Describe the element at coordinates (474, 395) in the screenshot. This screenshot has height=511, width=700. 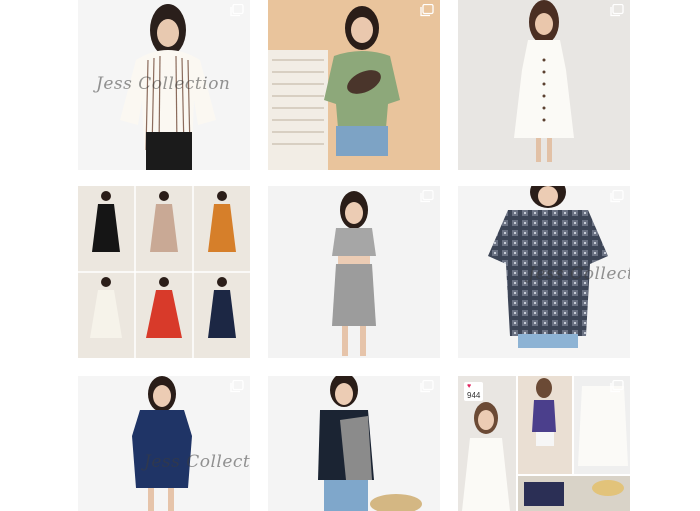
I see `likes-count: 944` at that location.